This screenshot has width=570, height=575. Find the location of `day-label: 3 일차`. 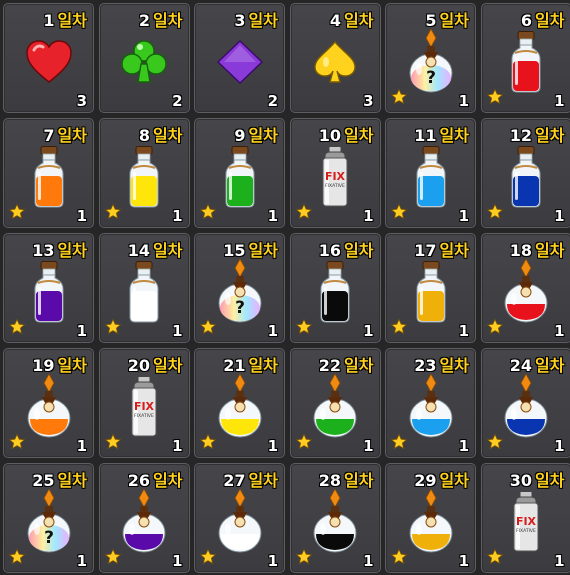

day-label: 3 일차 is located at coordinates (256, 19).